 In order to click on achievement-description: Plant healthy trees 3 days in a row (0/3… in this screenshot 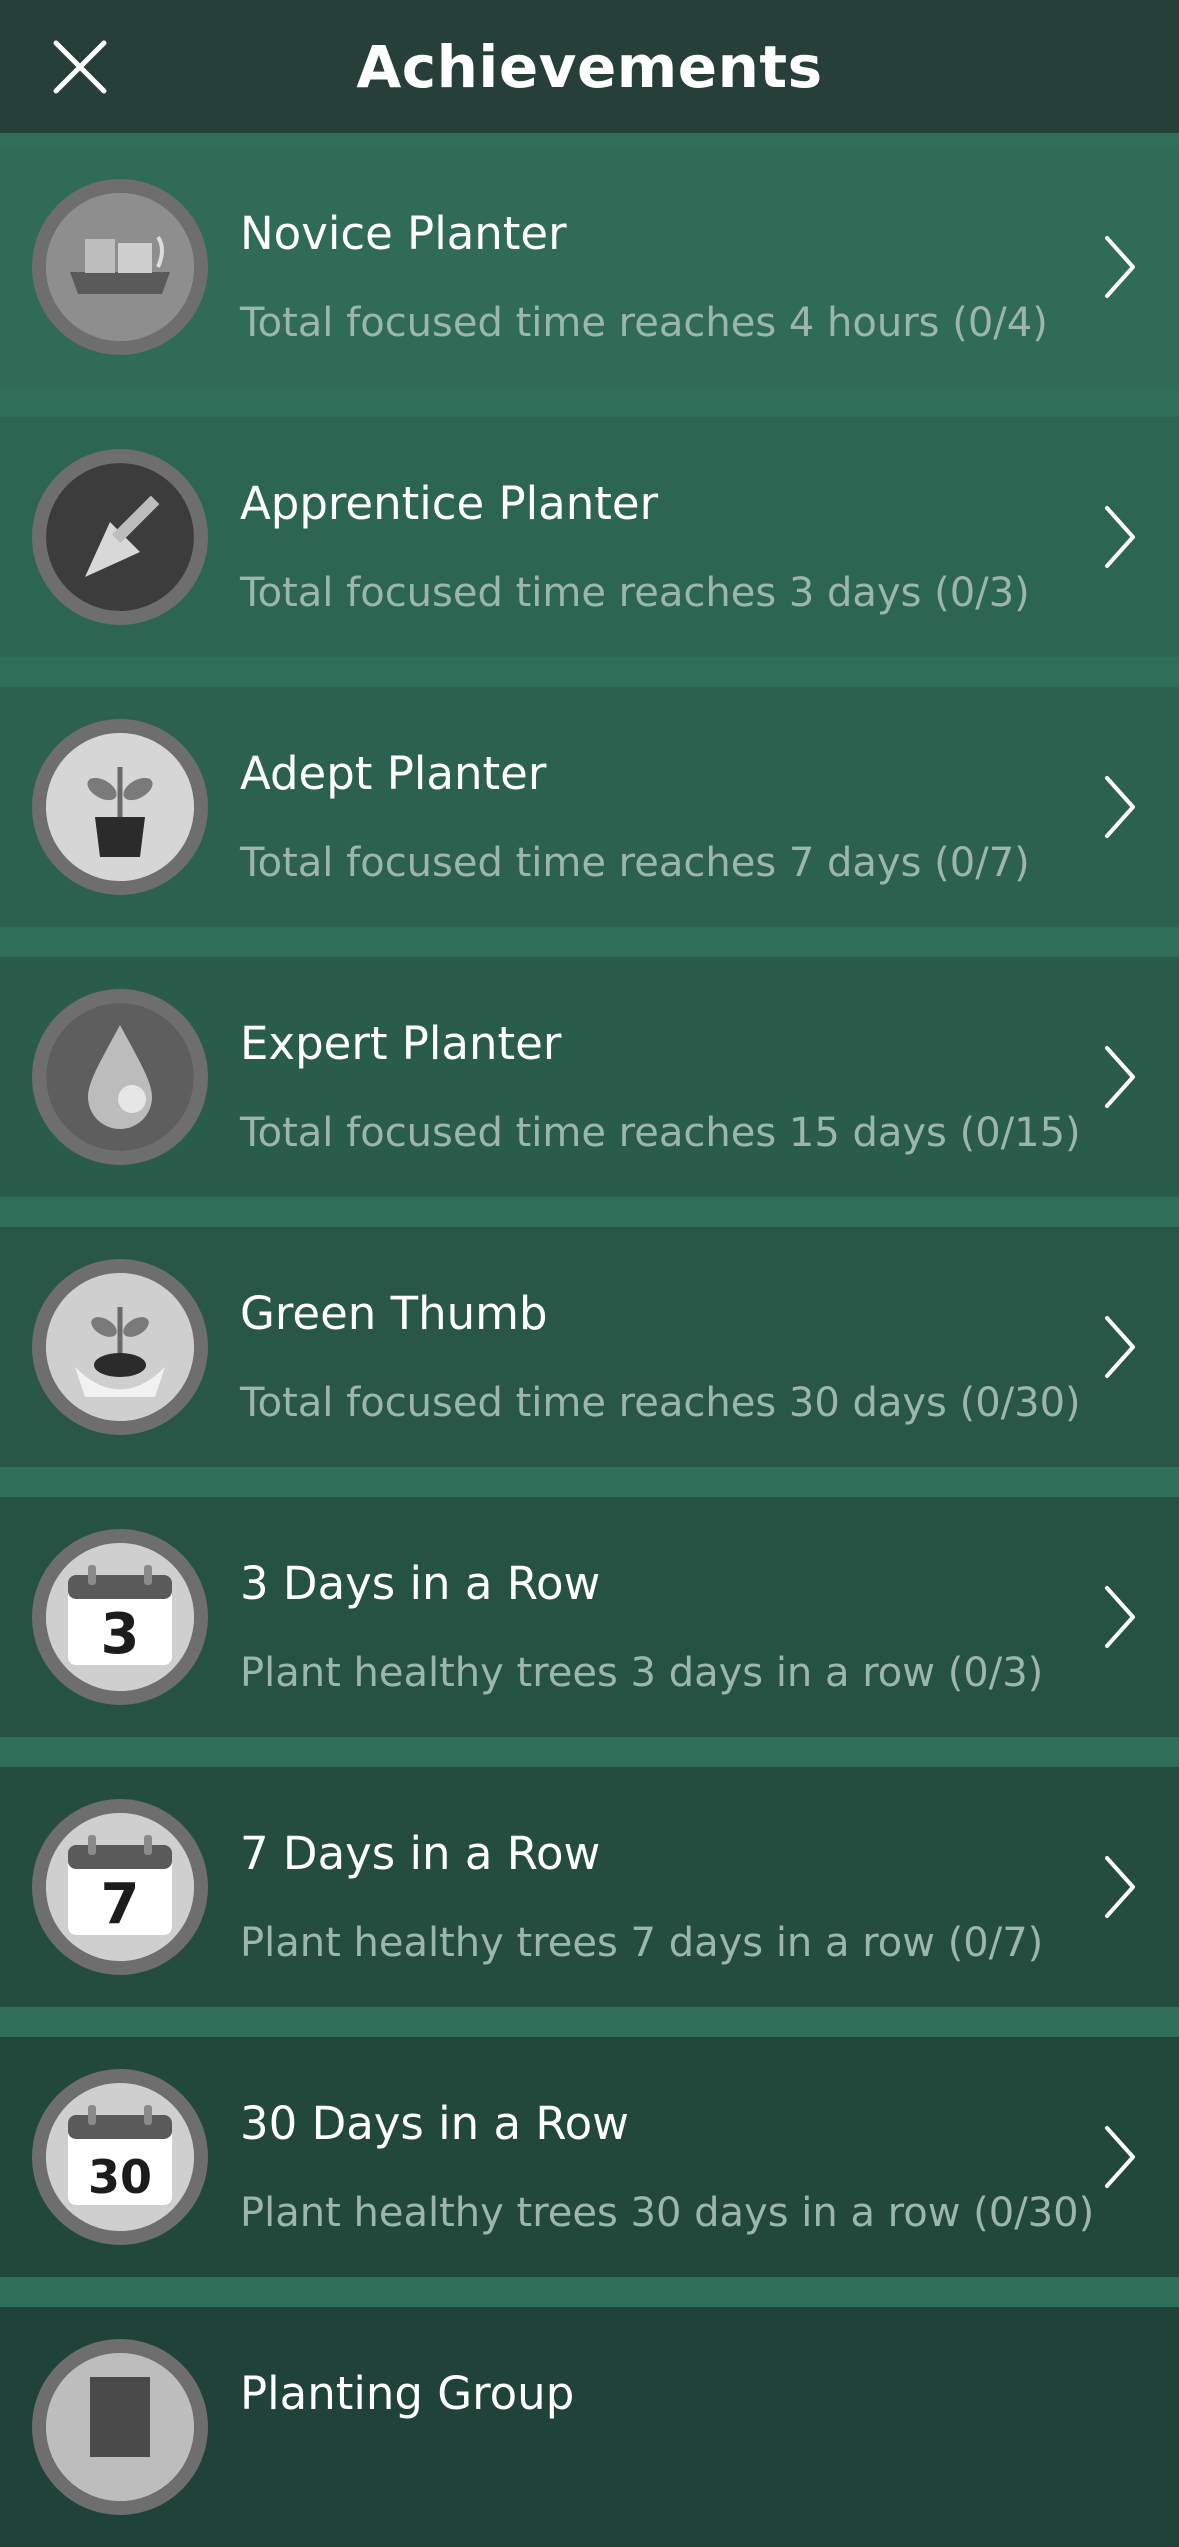, I will do `click(642, 1673)`.